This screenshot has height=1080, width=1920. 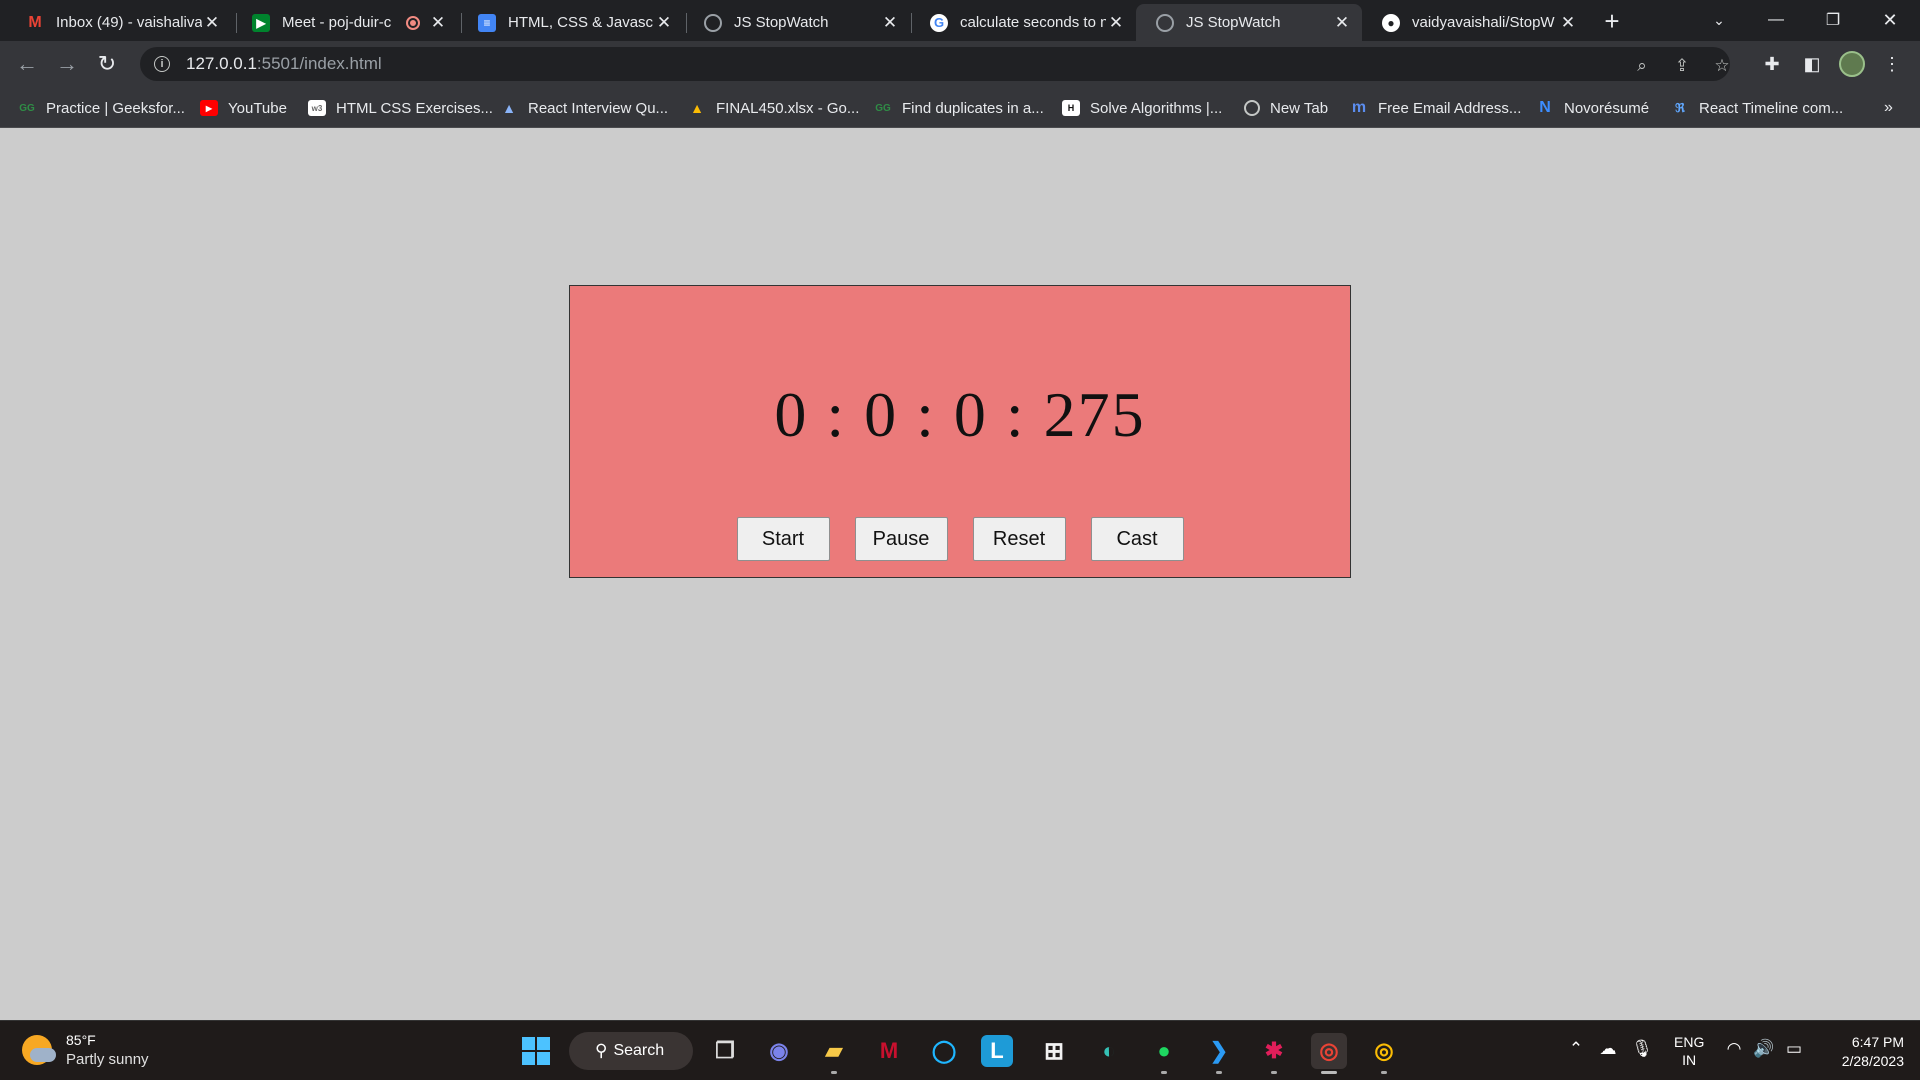 I want to click on bookmark-item: N Novorésumé, so click(x=1592, y=108).